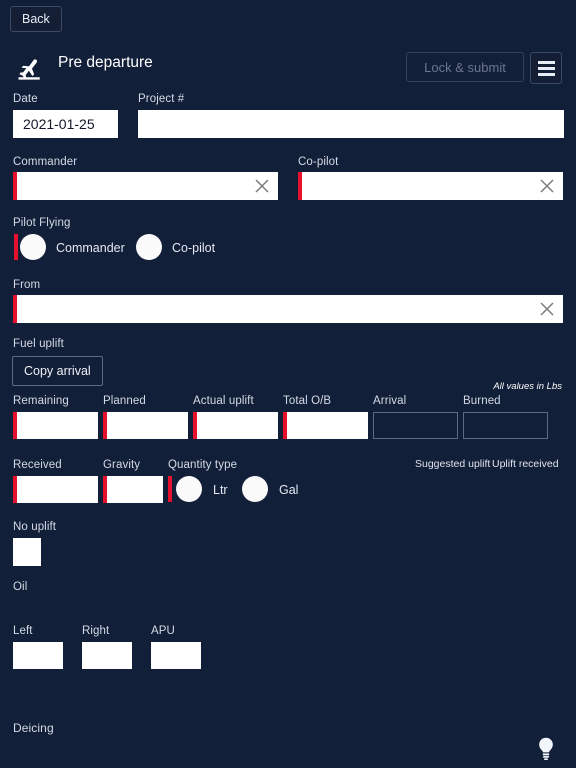 Image resolution: width=576 pixels, height=768 pixels. What do you see at coordinates (42, 223) in the screenshot?
I see `pilot-flying-label: Pilot Flying` at bounding box center [42, 223].